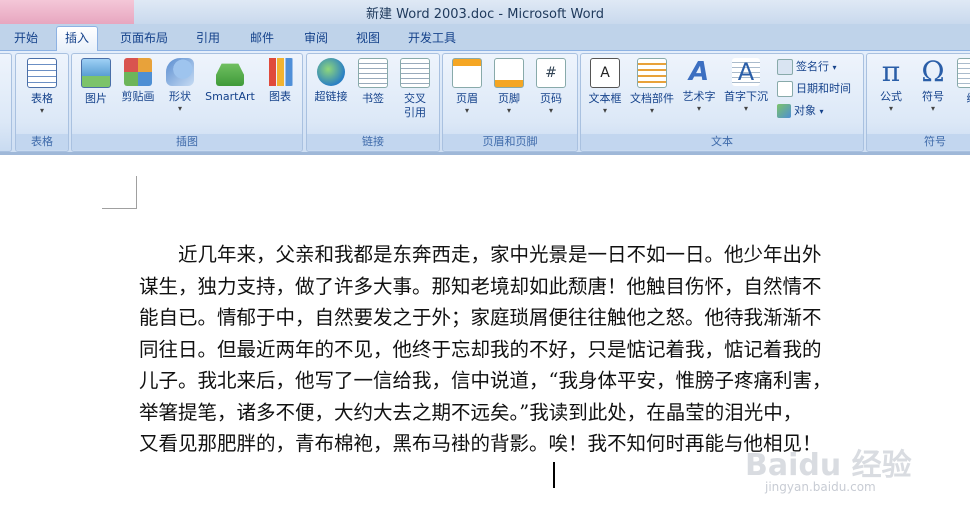 Image resolution: width=970 pixels, height=519 pixels. Describe the element at coordinates (6, 102) in the screenshot. I see `group-pages-partial` at that location.